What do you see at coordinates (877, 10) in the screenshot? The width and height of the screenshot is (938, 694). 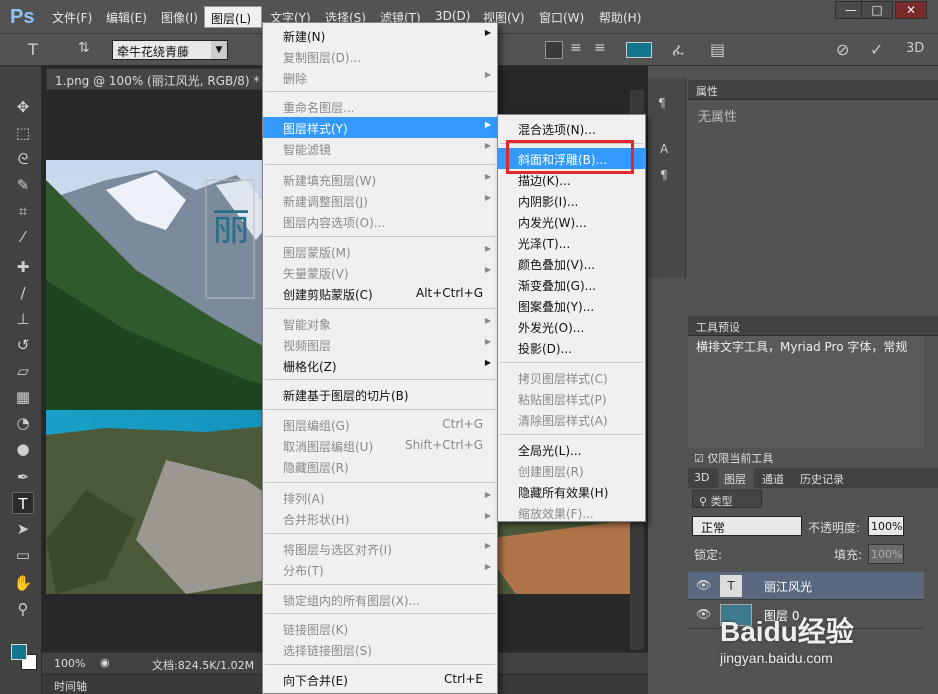 I see `maximize-button: □` at bounding box center [877, 10].